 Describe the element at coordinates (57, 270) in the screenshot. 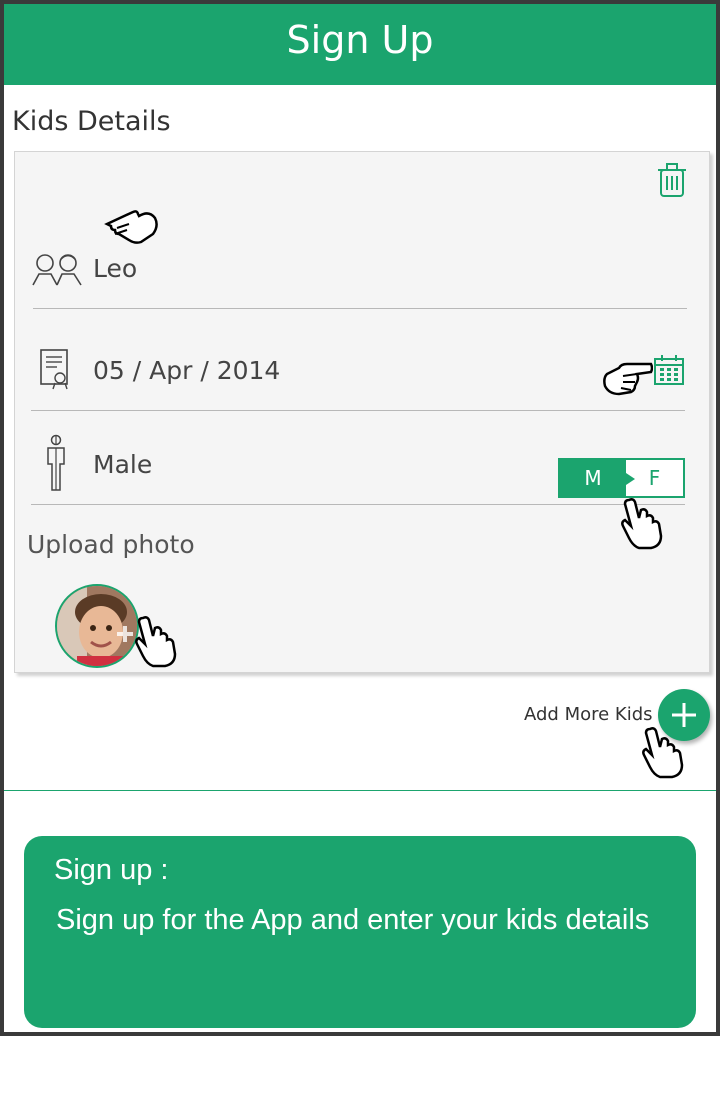

I see `kids-icon` at that location.